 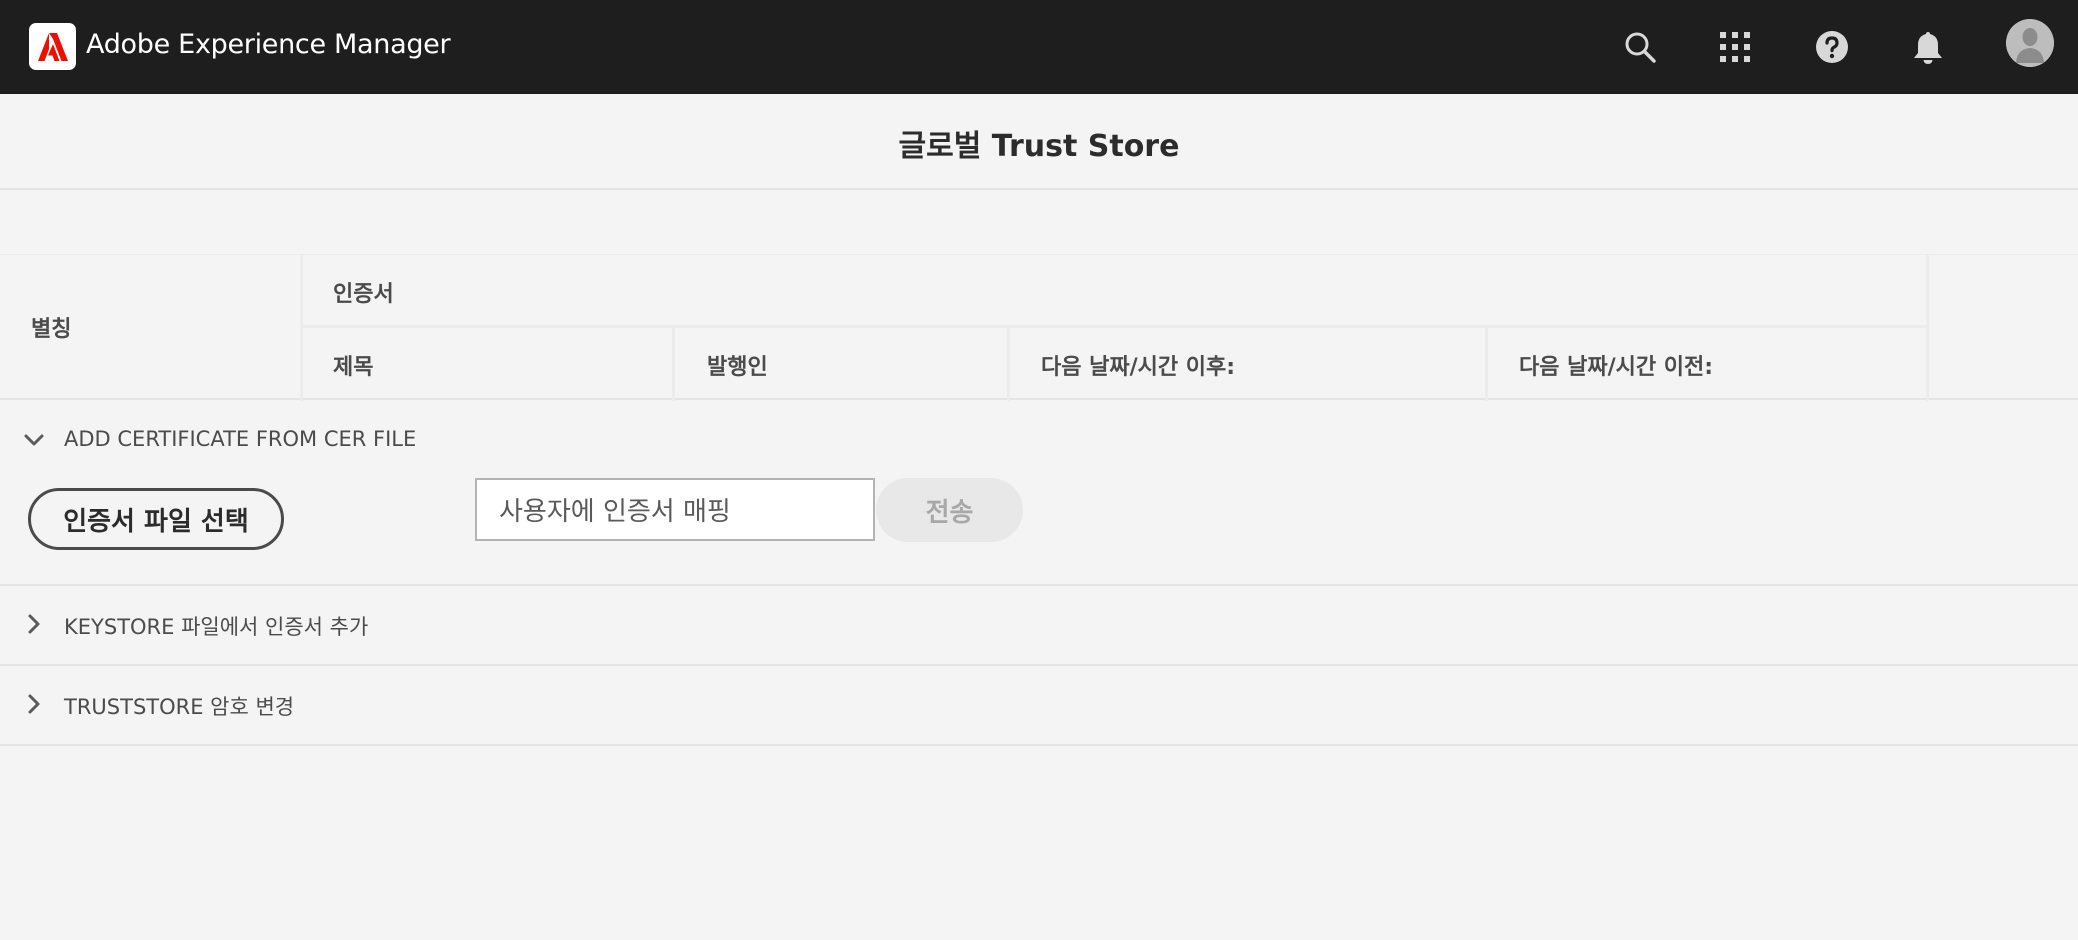 What do you see at coordinates (51, 327) in the screenshot?
I see `alias-column-header: 별칭` at bounding box center [51, 327].